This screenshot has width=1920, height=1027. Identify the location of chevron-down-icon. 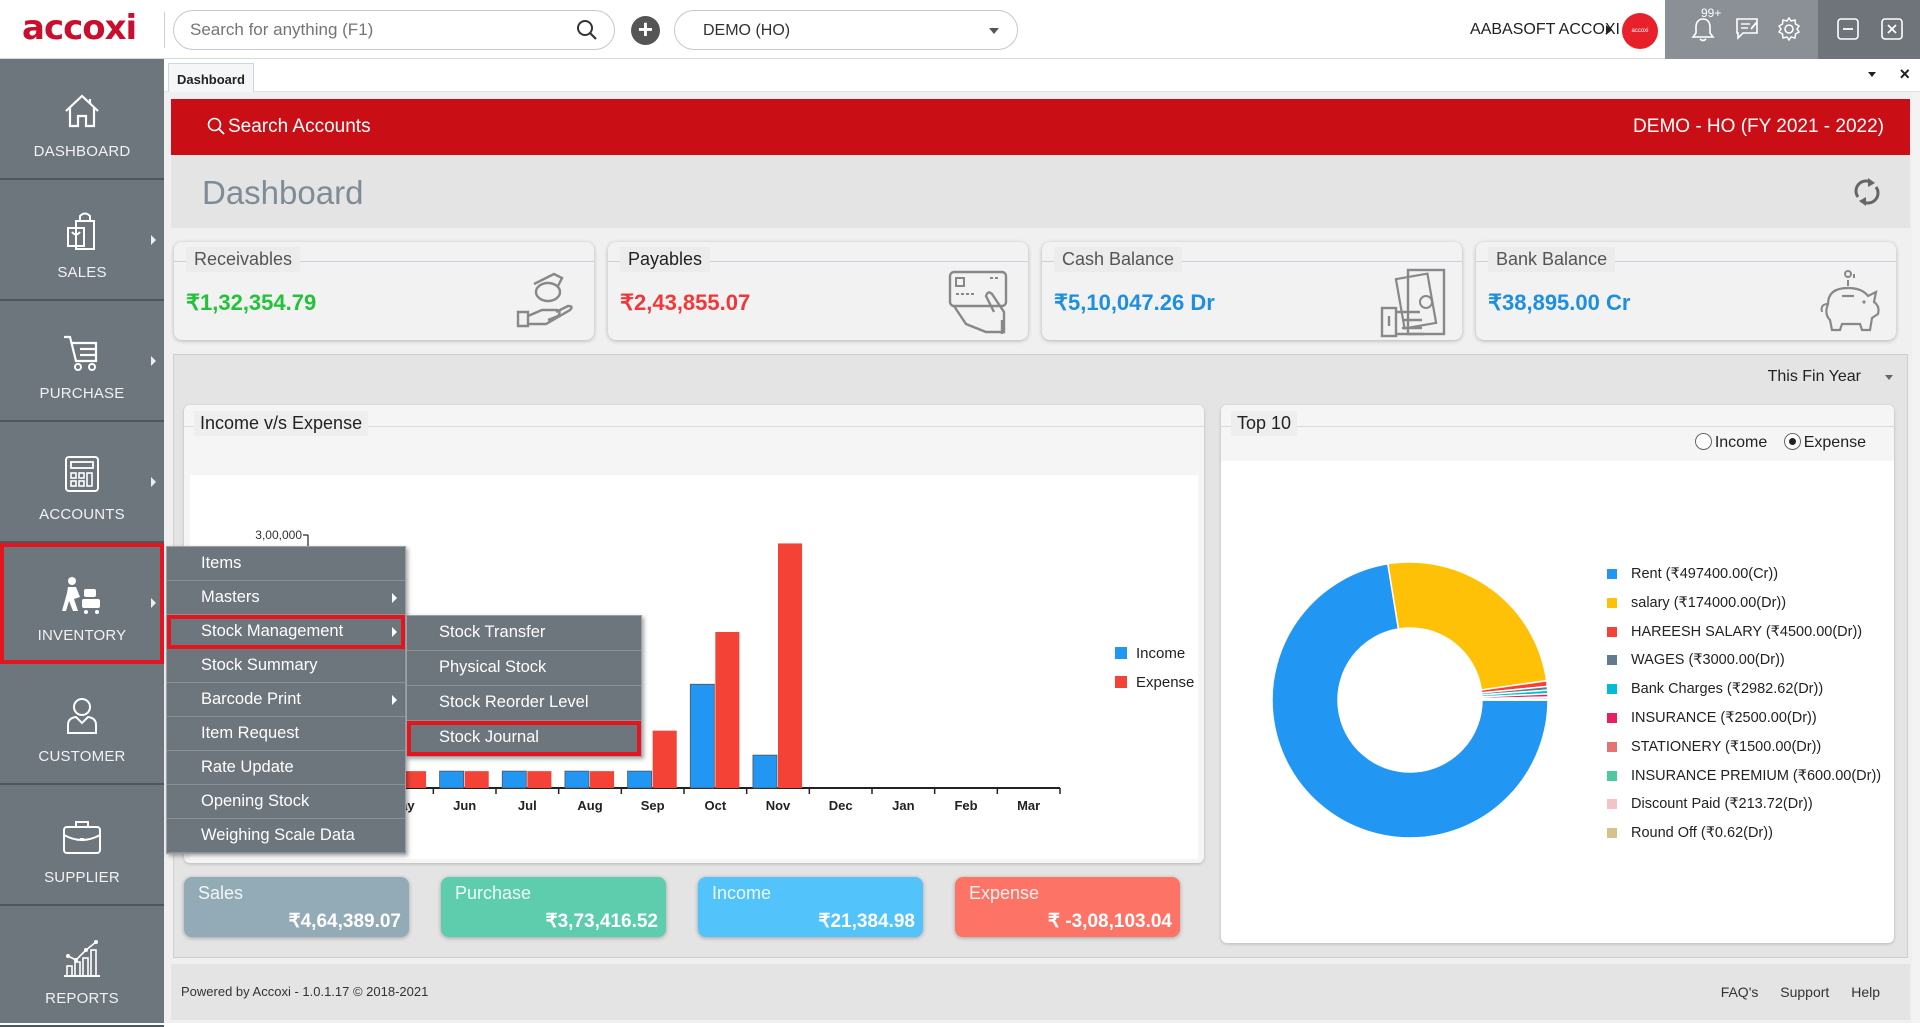
(1889, 377).